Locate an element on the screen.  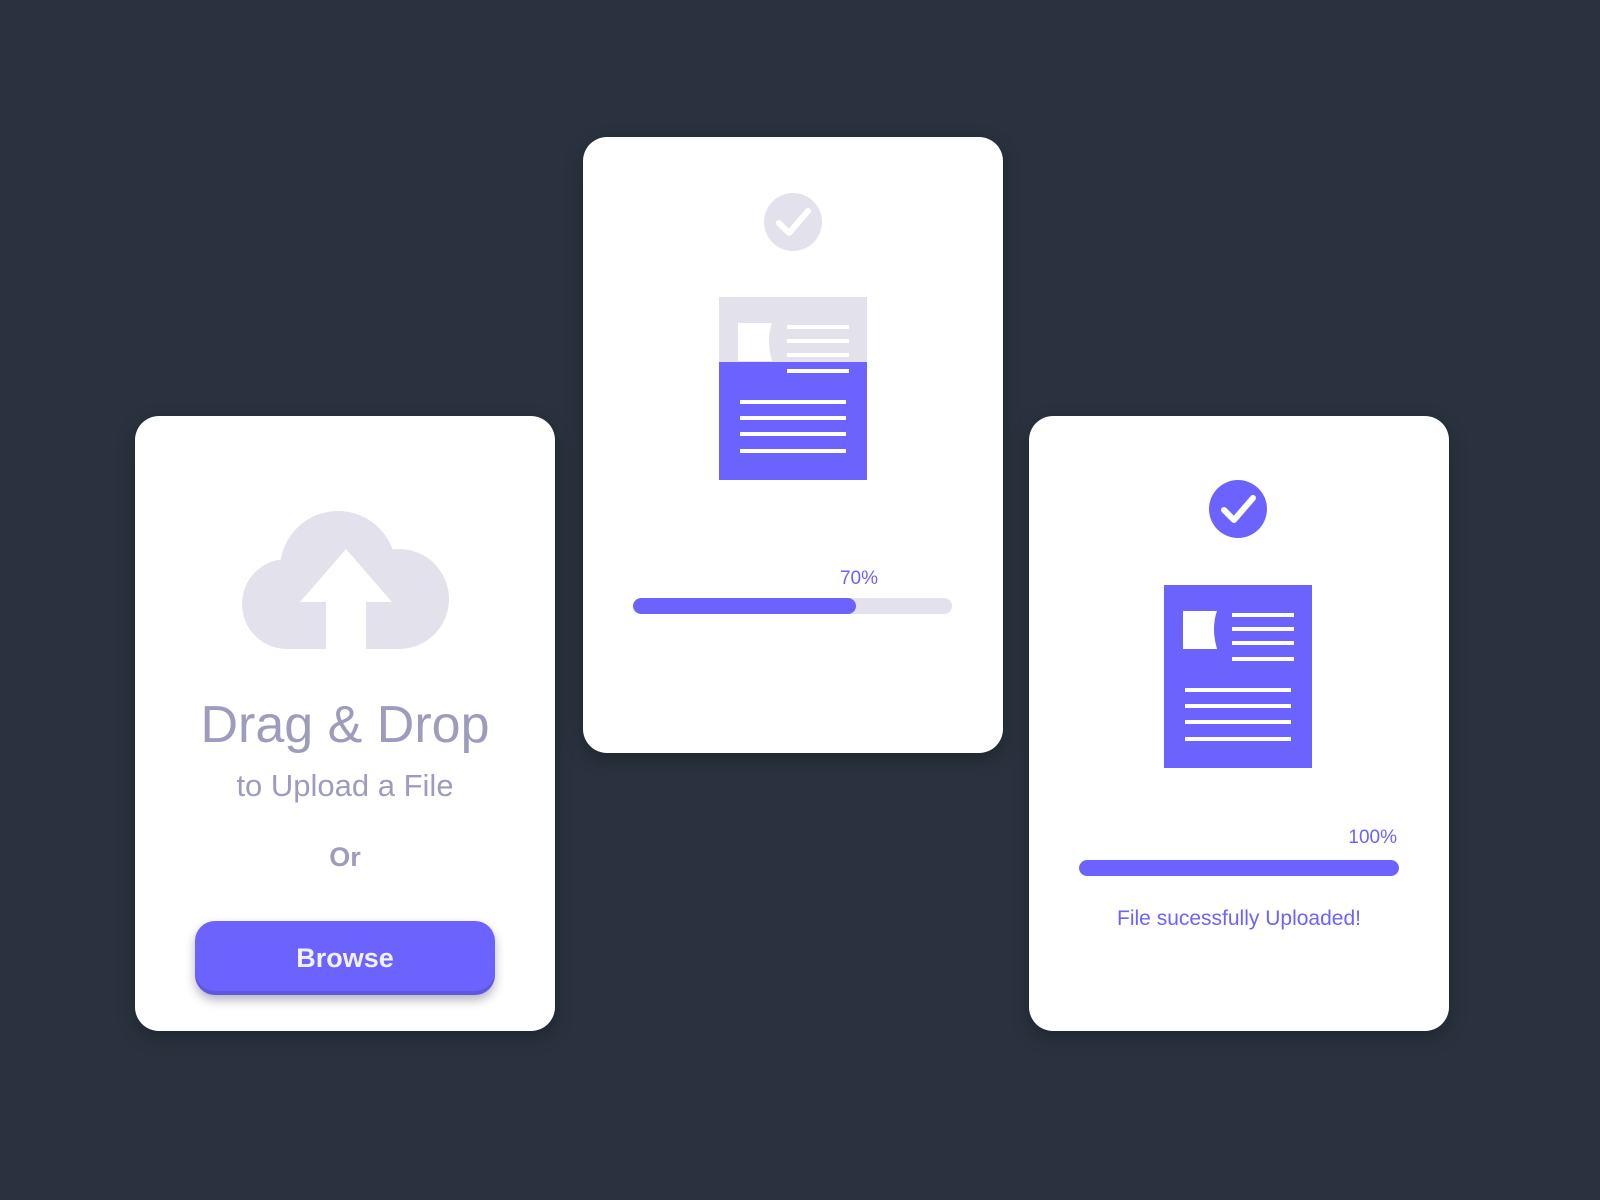
upload-progress-card: 70% is located at coordinates (793, 445).